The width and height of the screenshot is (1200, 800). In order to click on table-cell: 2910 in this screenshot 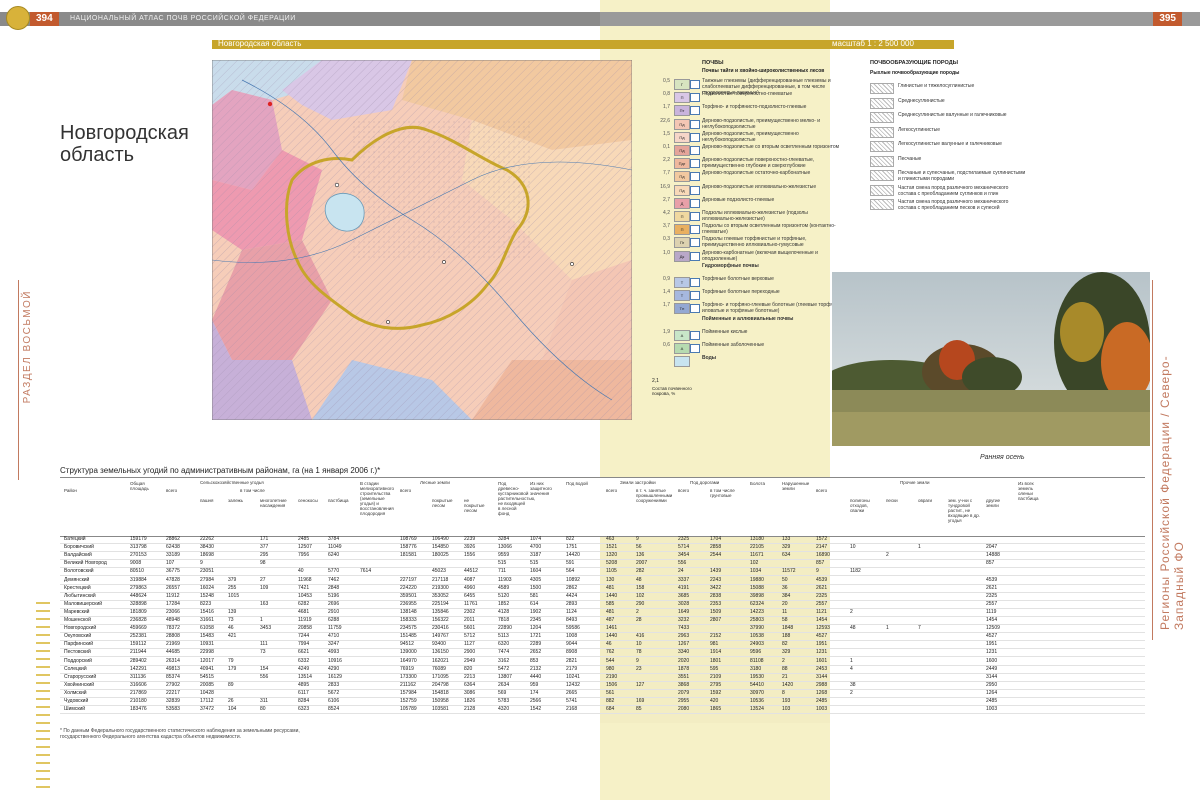, I will do `click(334, 611)`.